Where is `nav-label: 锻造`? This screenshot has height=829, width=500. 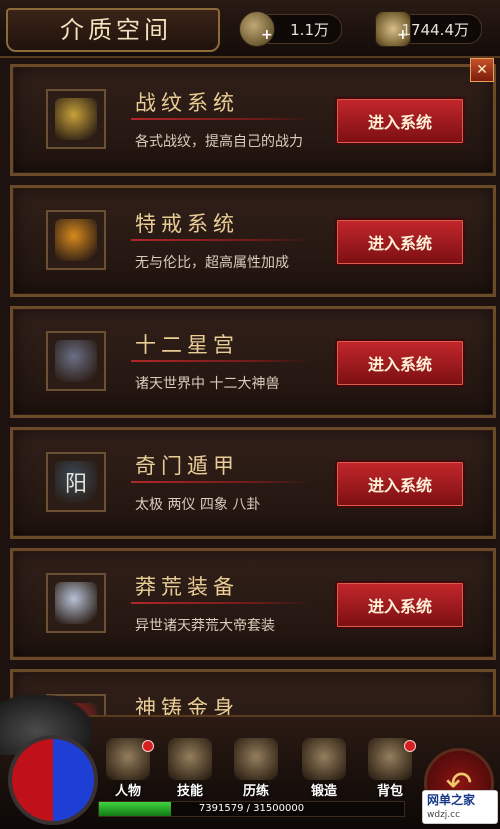
nav-label: 锻造 is located at coordinates (323, 791).